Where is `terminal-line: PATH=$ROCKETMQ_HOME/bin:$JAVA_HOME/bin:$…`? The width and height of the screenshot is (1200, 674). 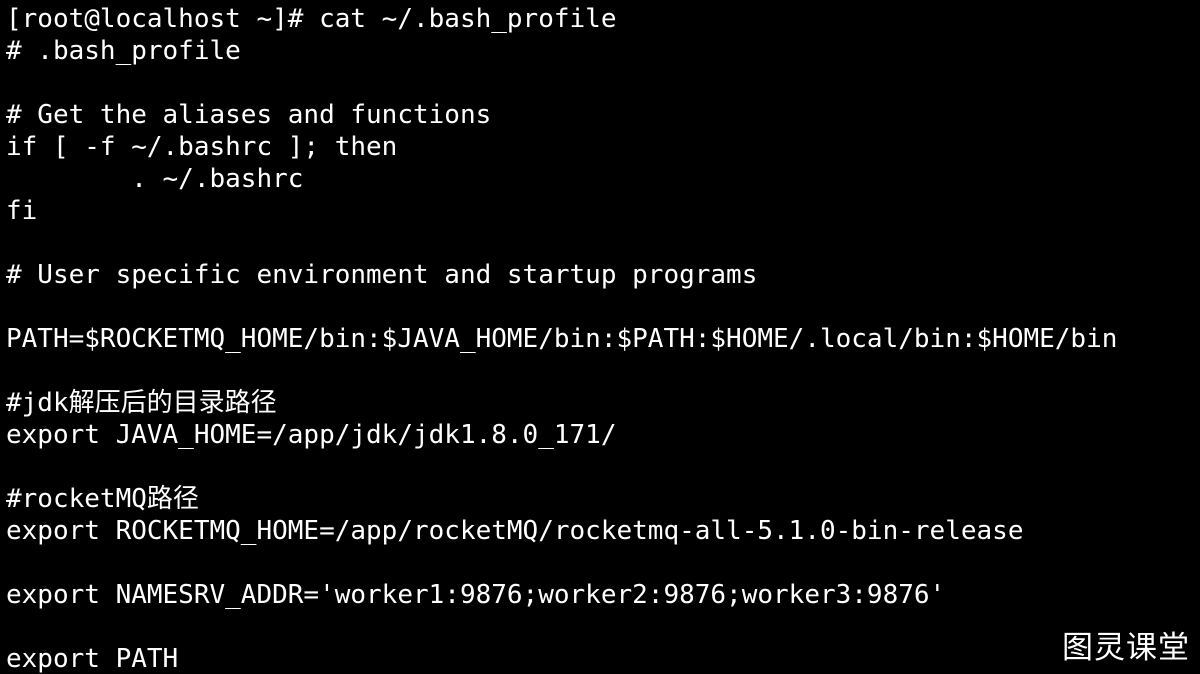
terminal-line: PATH=$ROCKETMQ_HOME/bin:$JAVA_HOME/bin:$… is located at coordinates (562, 339).